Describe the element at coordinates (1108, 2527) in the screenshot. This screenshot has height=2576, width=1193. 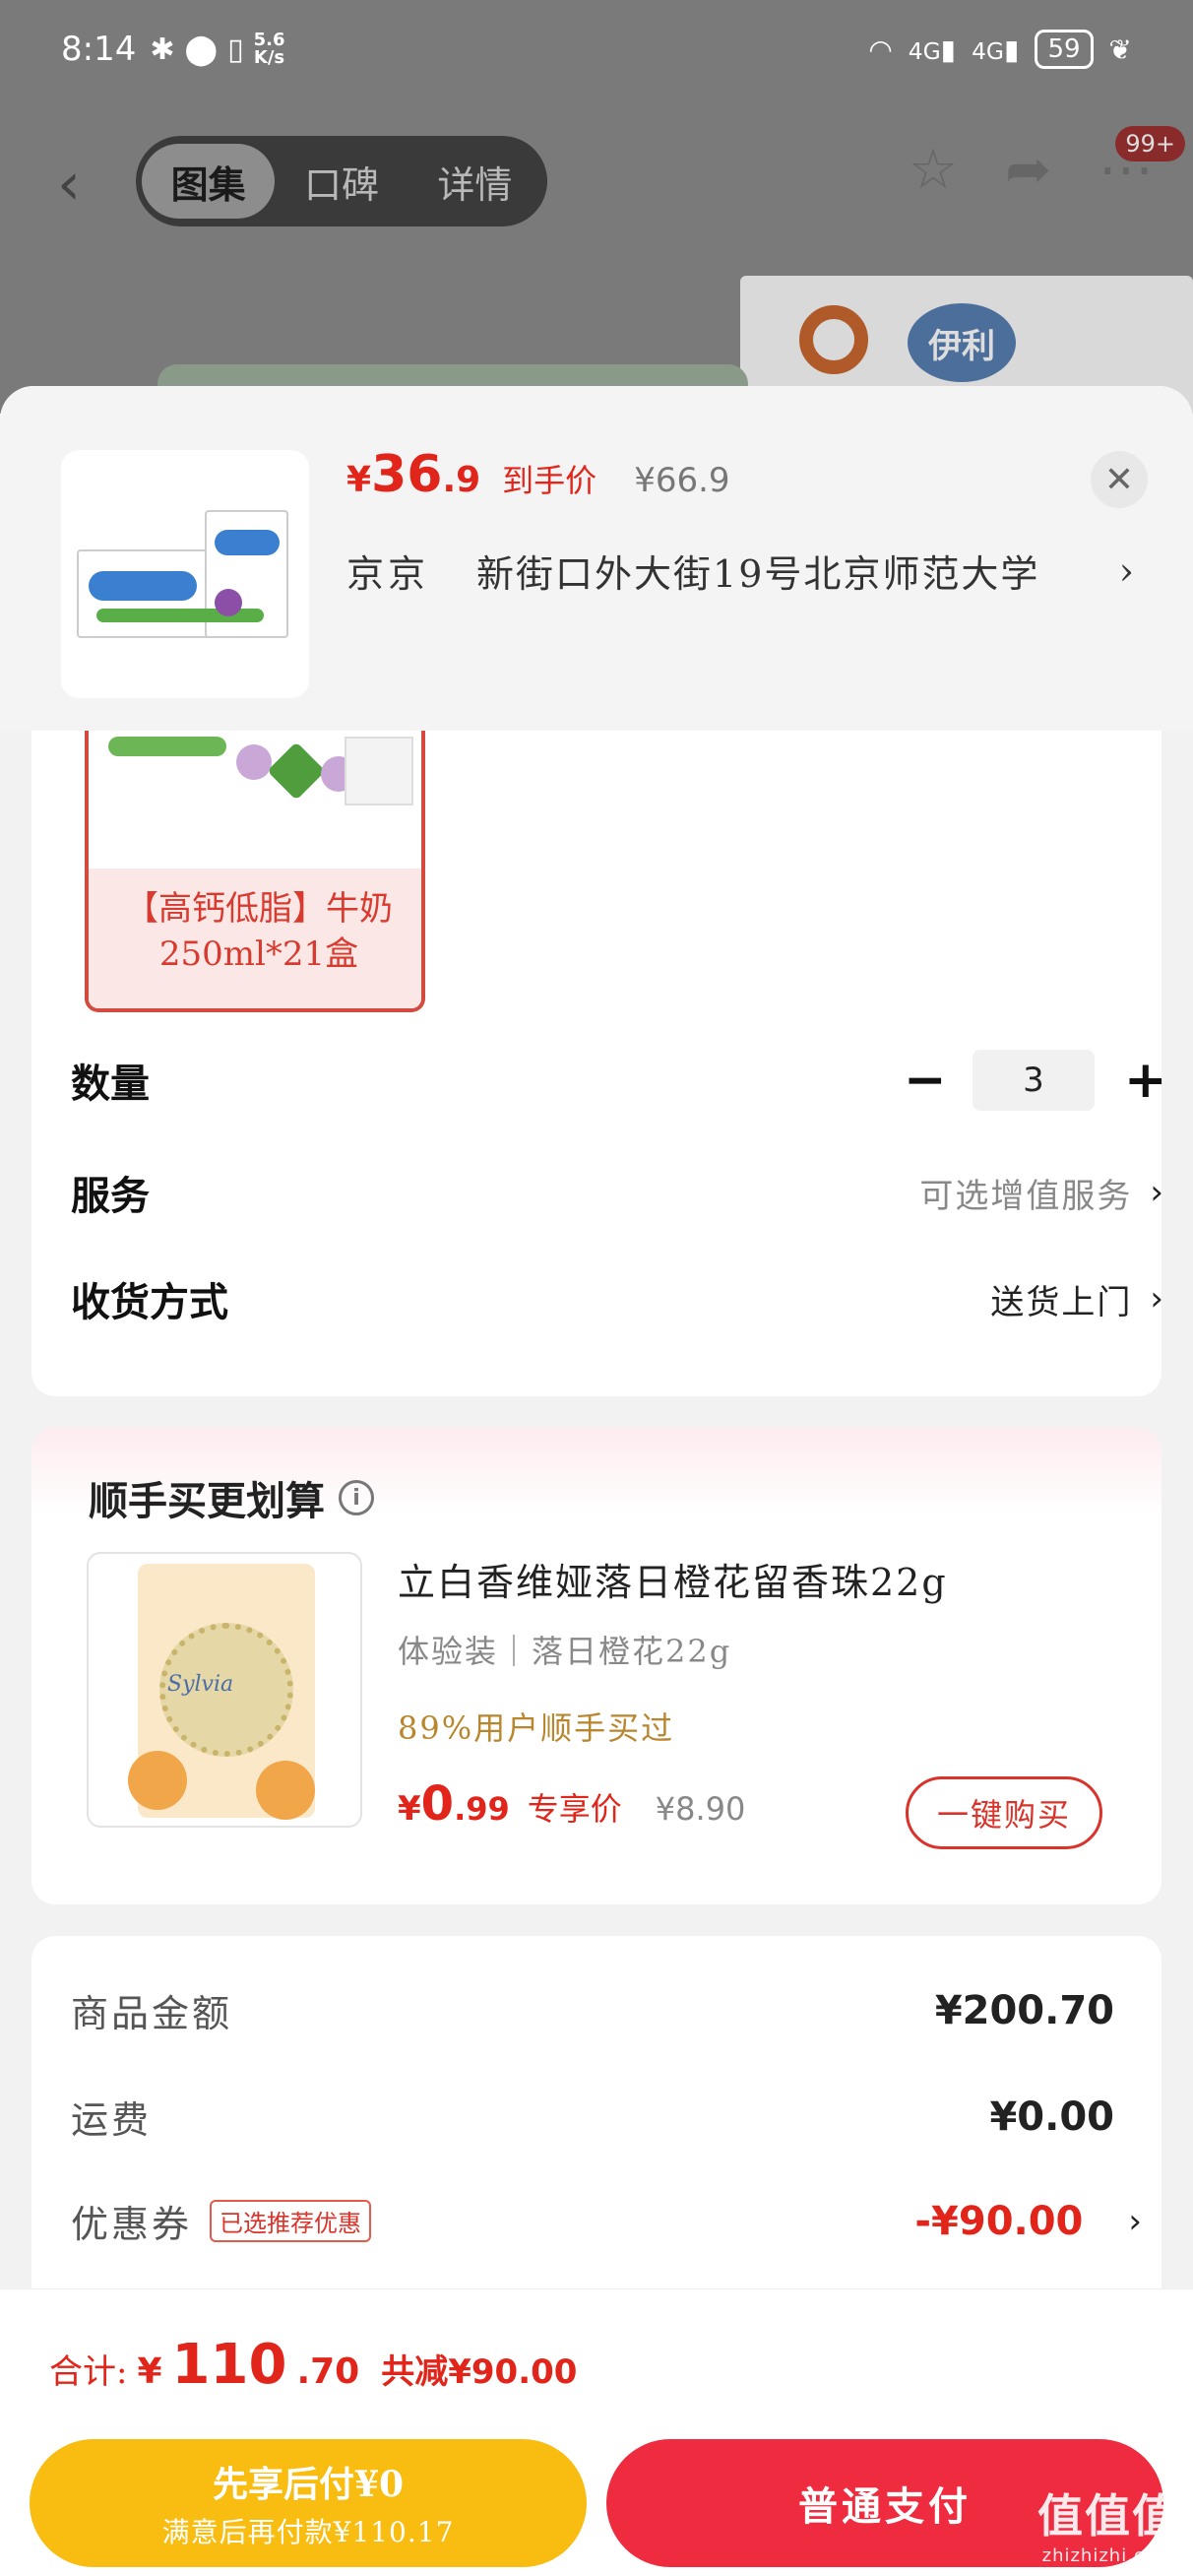
I see `site-watermark: 值值值 zhizhizhi.com` at that location.